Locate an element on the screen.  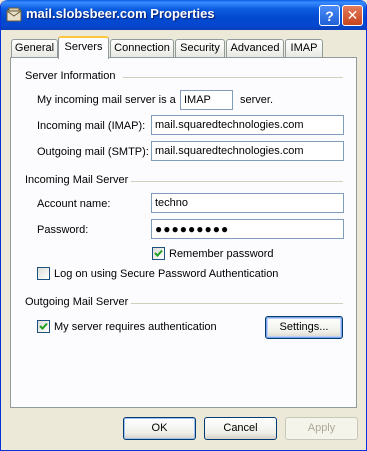
requires-auth-checkbox is located at coordinates (43, 326).